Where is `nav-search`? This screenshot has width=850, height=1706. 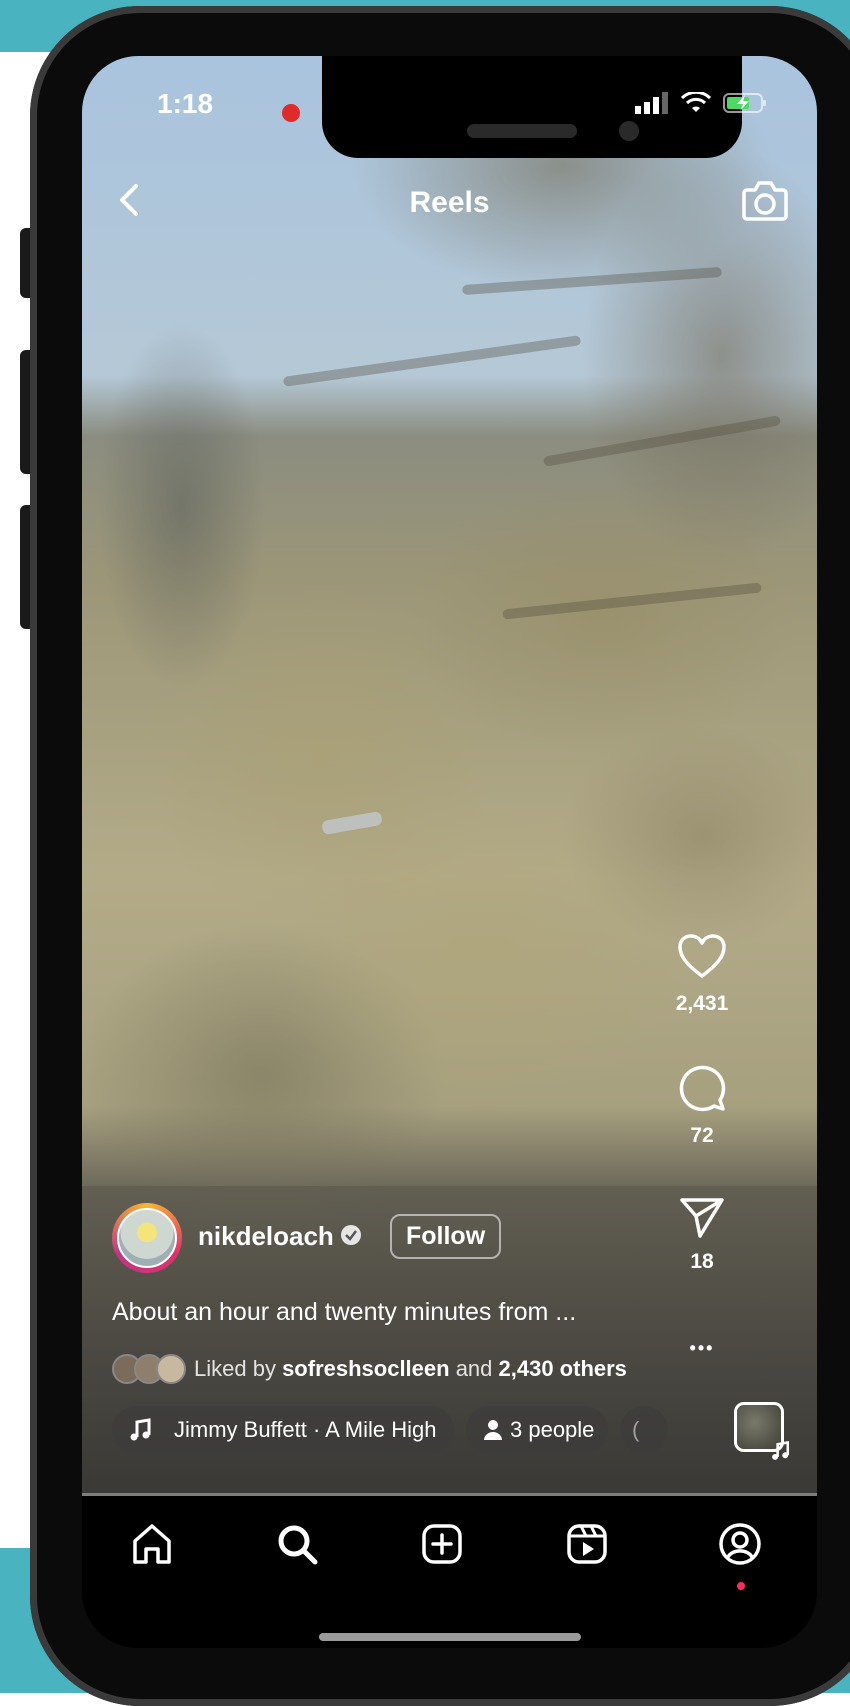
nav-search is located at coordinates (297, 1544).